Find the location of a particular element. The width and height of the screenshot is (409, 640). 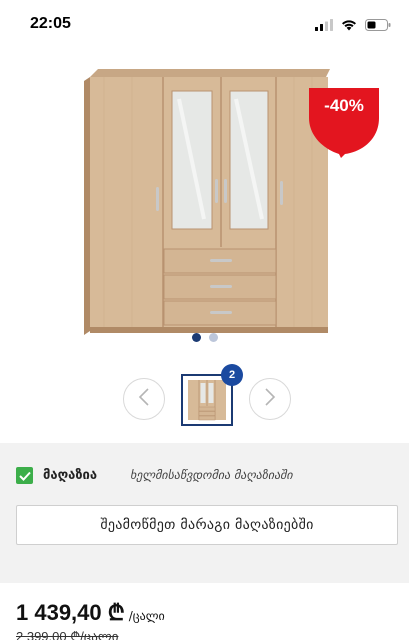

battery-icon is located at coordinates (378, 25).